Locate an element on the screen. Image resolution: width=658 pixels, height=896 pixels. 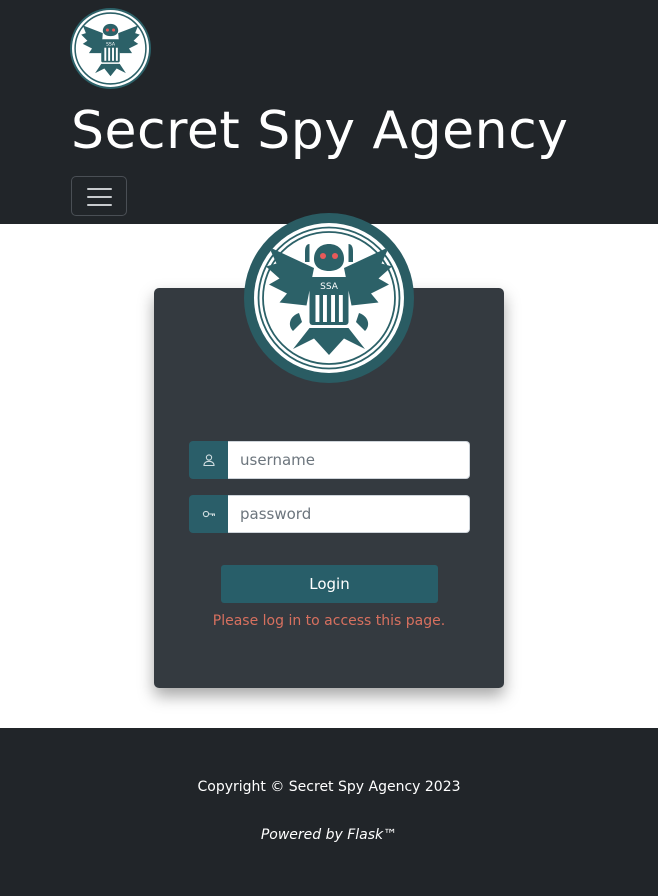
agency-logo: SSA is located at coordinates (110, 48).